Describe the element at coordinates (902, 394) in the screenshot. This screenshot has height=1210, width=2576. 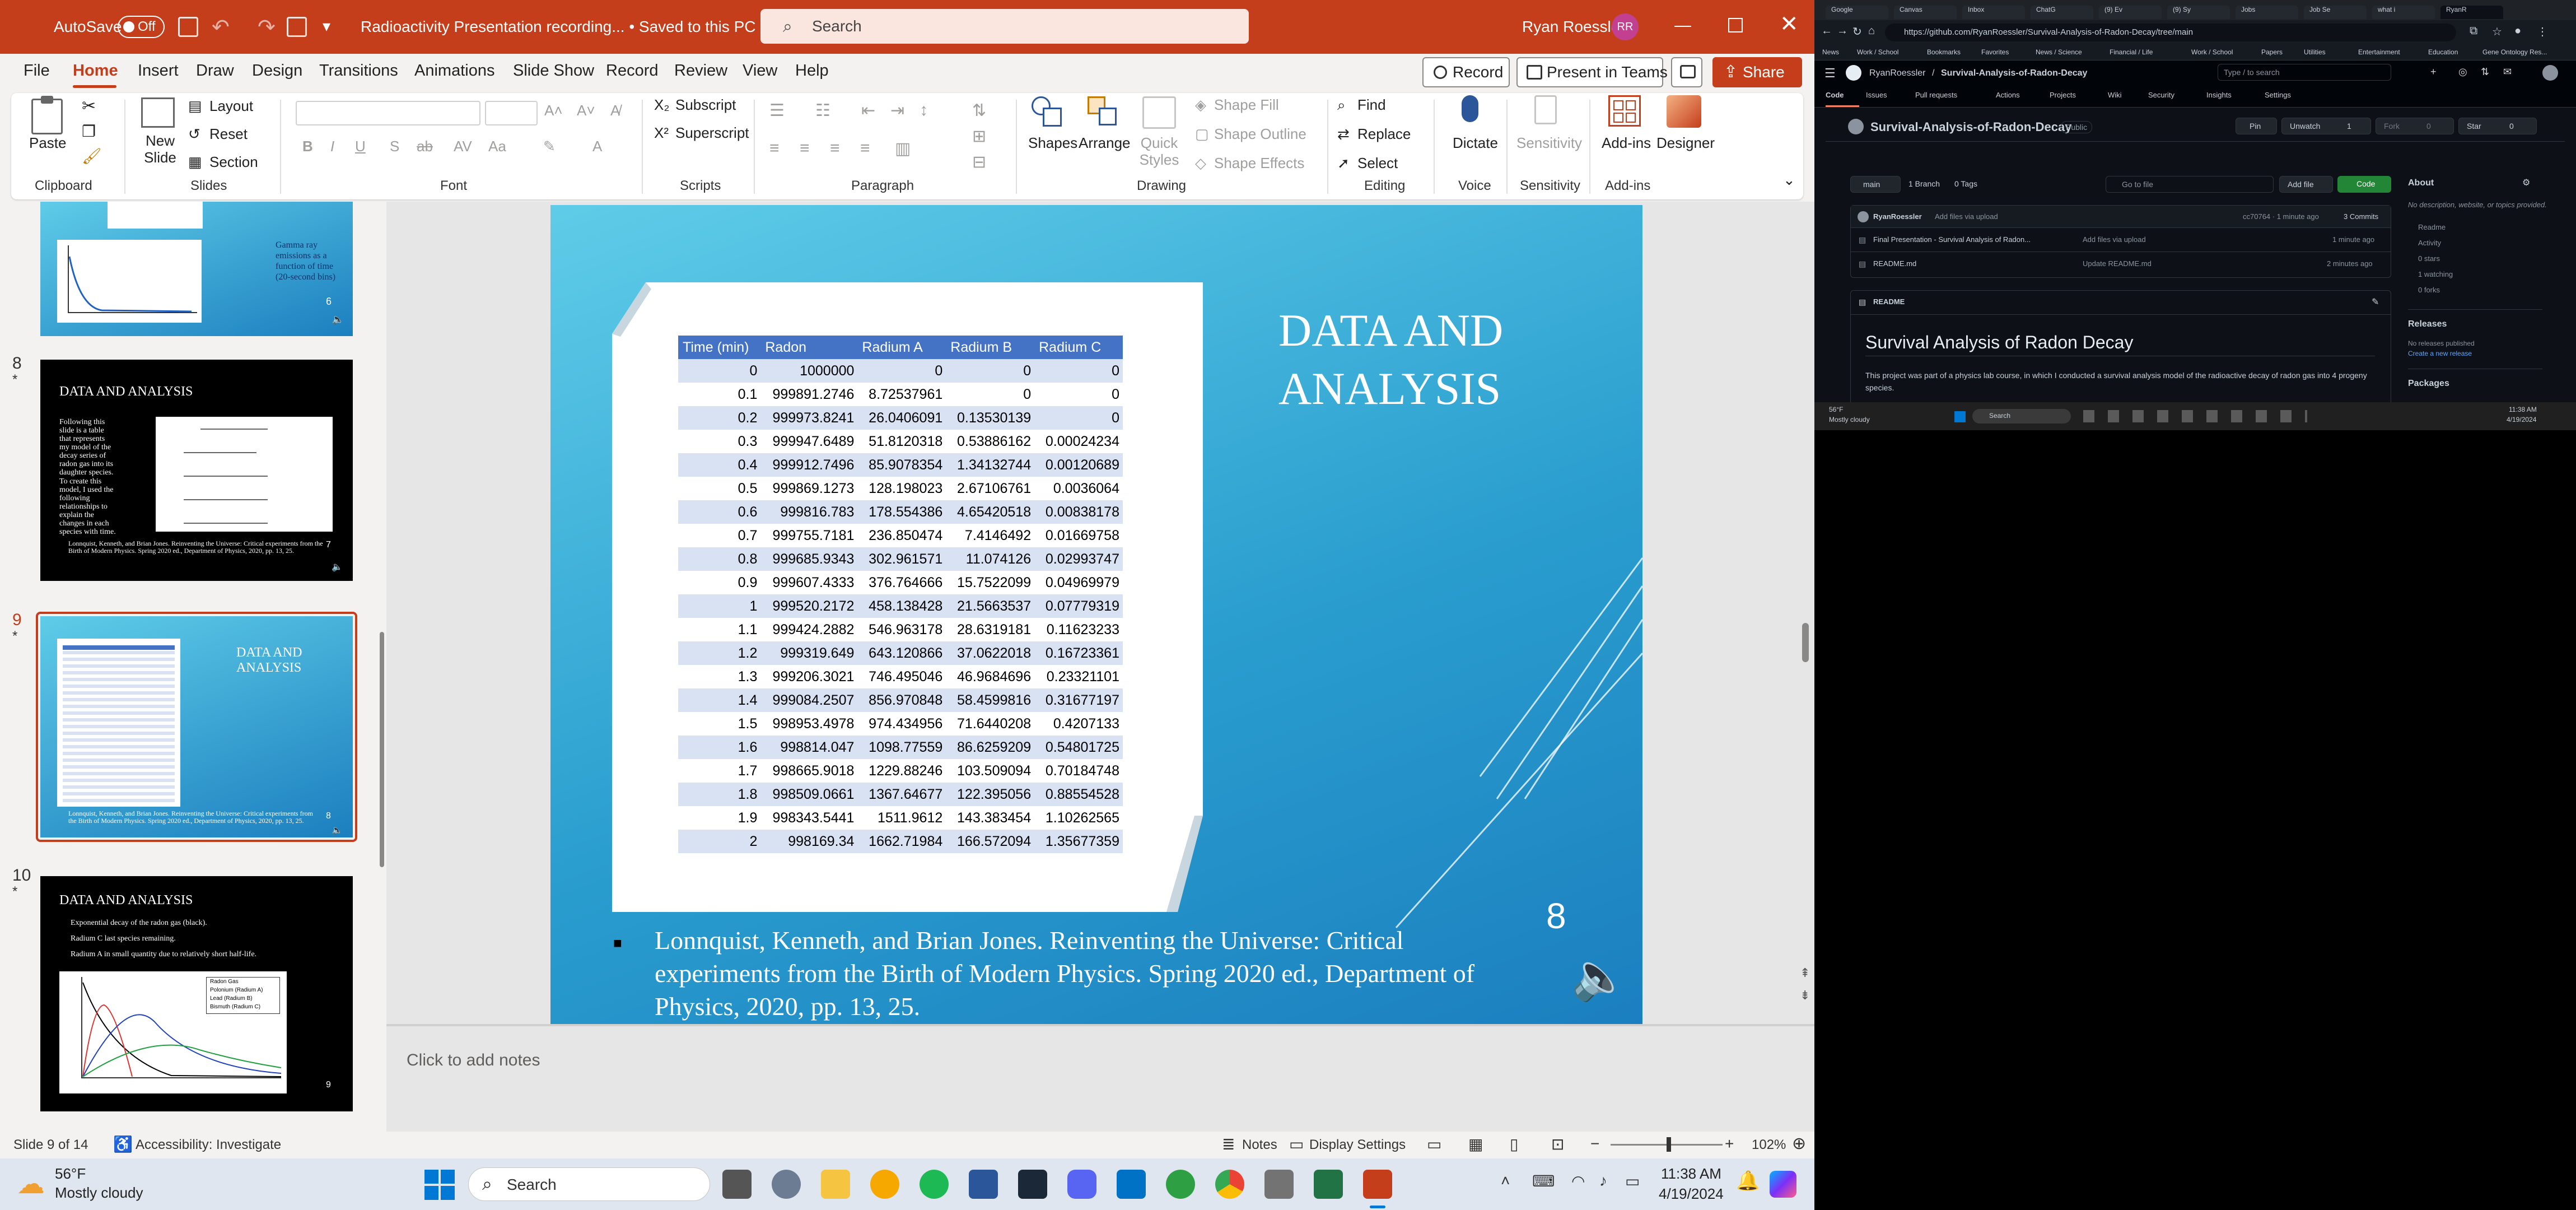
I see `table-cell: 8.72537961` at that location.